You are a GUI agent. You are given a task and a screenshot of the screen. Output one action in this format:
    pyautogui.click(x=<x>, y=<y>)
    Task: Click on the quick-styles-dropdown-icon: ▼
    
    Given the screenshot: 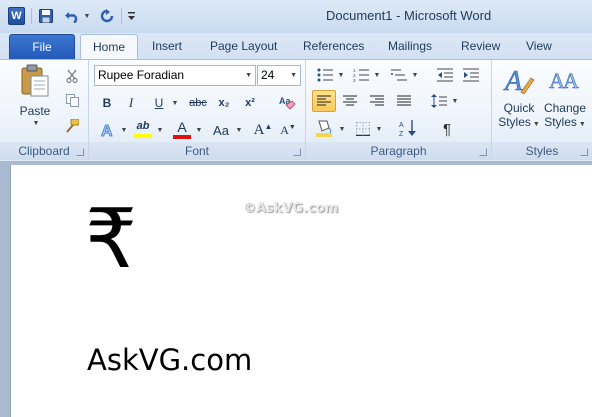 What is the action you would take?
    pyautogui.click(x=536, y=124)
    